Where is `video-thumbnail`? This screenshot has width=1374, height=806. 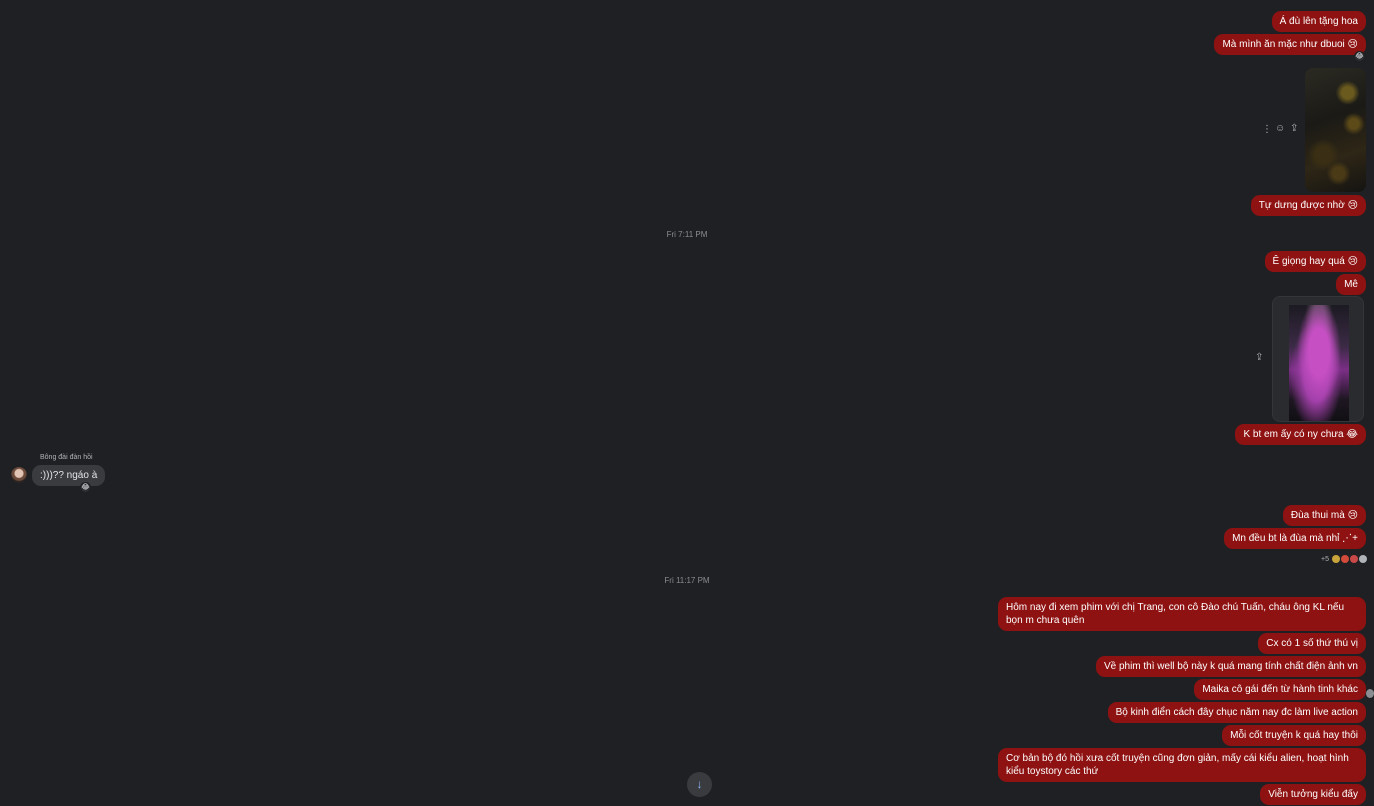
video-thumbnail is located at coordinates (1319, 363).